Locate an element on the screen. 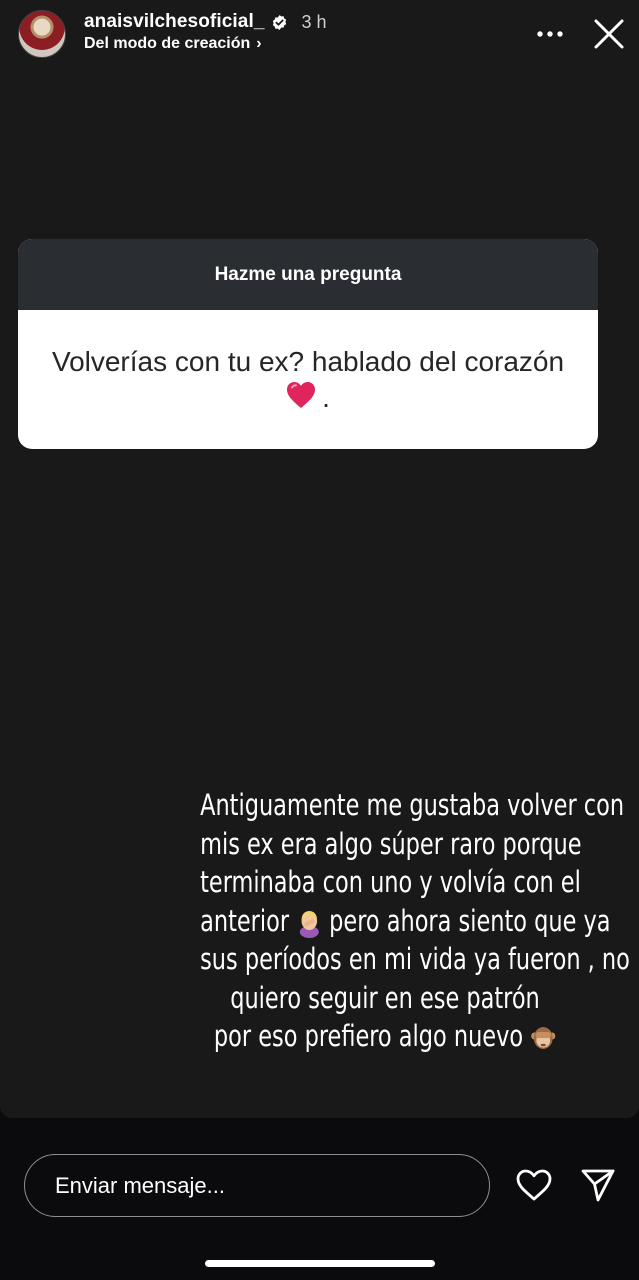  heart-icon is located at coordinates (534, 1185).